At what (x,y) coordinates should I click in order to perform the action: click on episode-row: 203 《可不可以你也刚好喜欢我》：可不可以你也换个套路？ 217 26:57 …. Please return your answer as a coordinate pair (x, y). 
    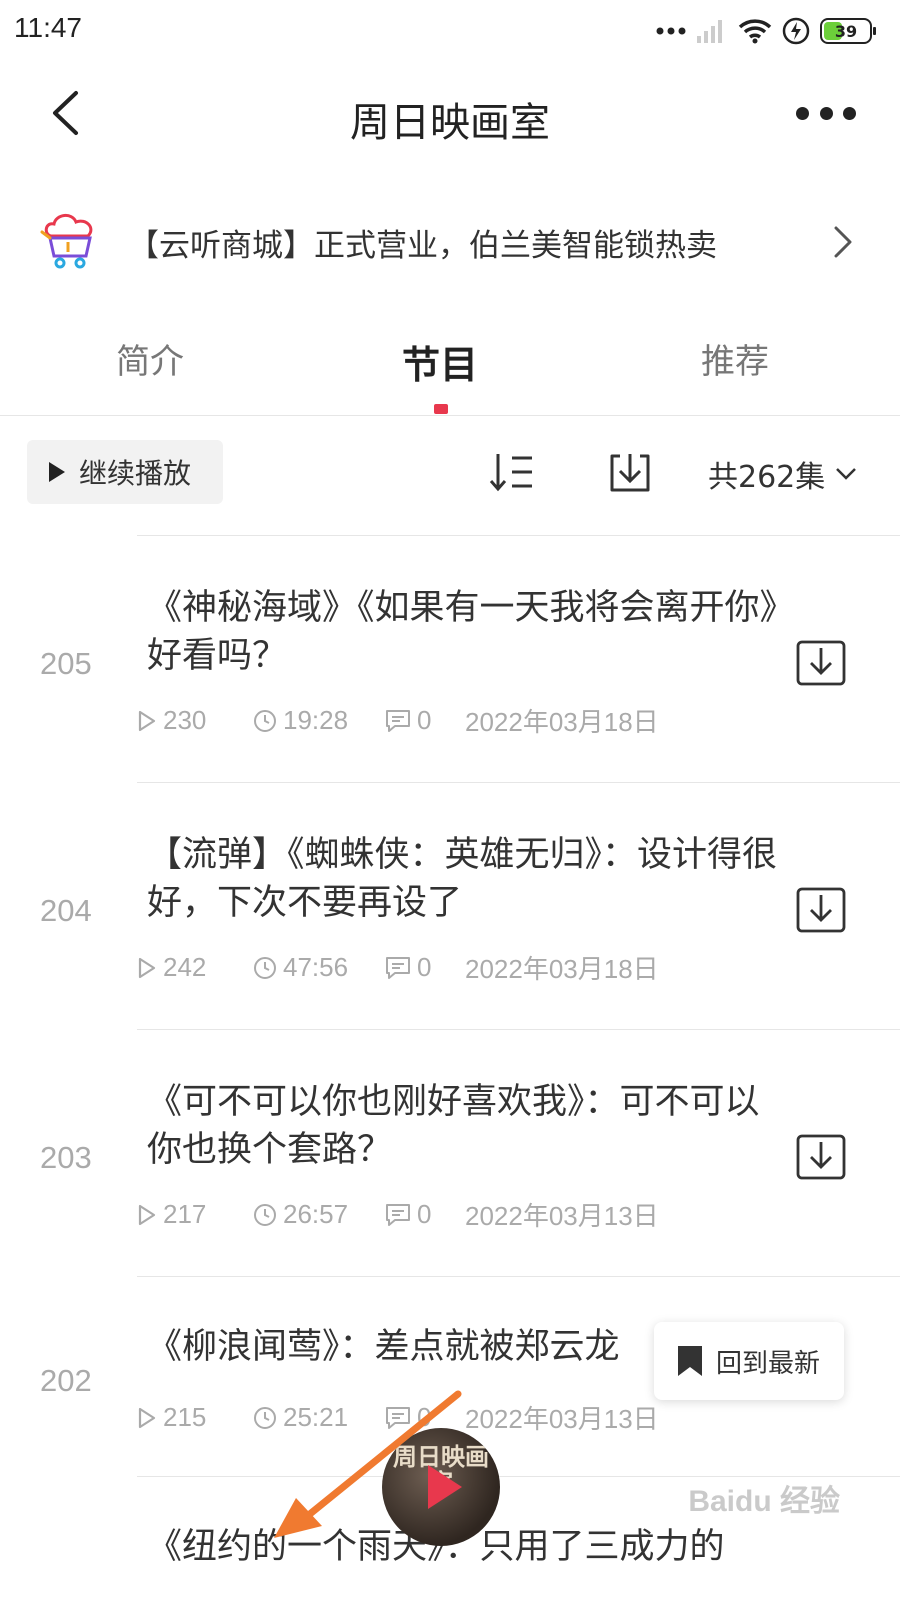
    Looking at the image, I should click on (470, 1152).